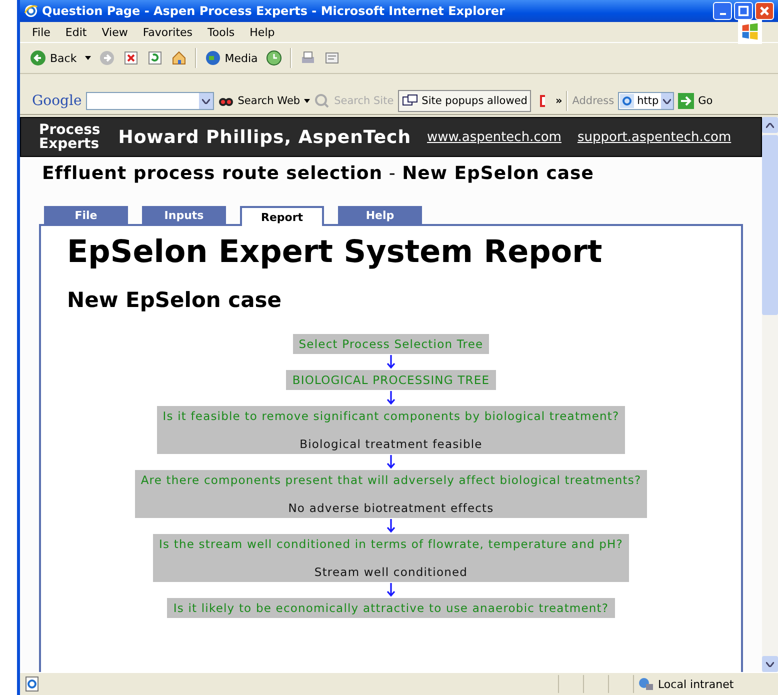 The image size is (778, 695). I want to click on answer-text: No adverse biotreatment effects, so click(391, 508).